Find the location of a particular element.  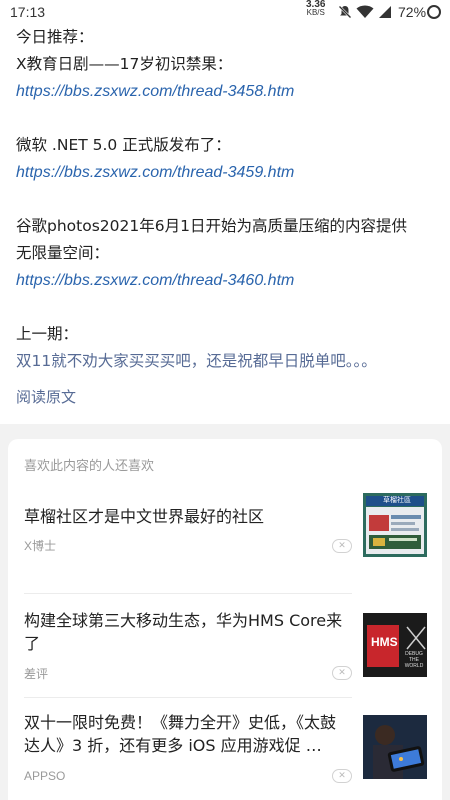

thumbnail-image: 草榴社區 is located at coordinates (395, 525).